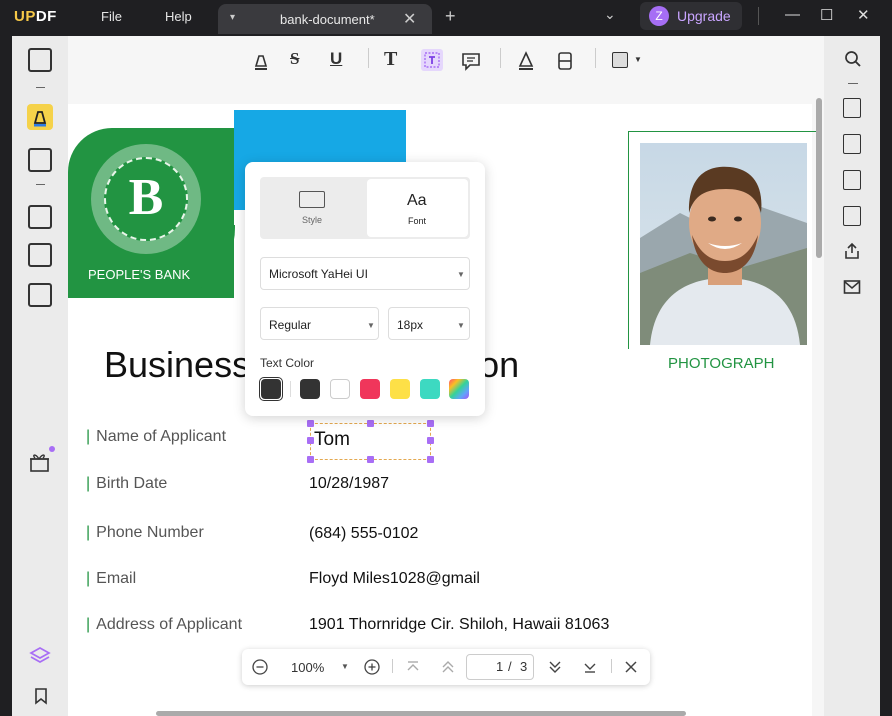 The width and height of the screenshot is (892, 716). I want to click on value-name-of-applicant: Tom, so click(332, 440).